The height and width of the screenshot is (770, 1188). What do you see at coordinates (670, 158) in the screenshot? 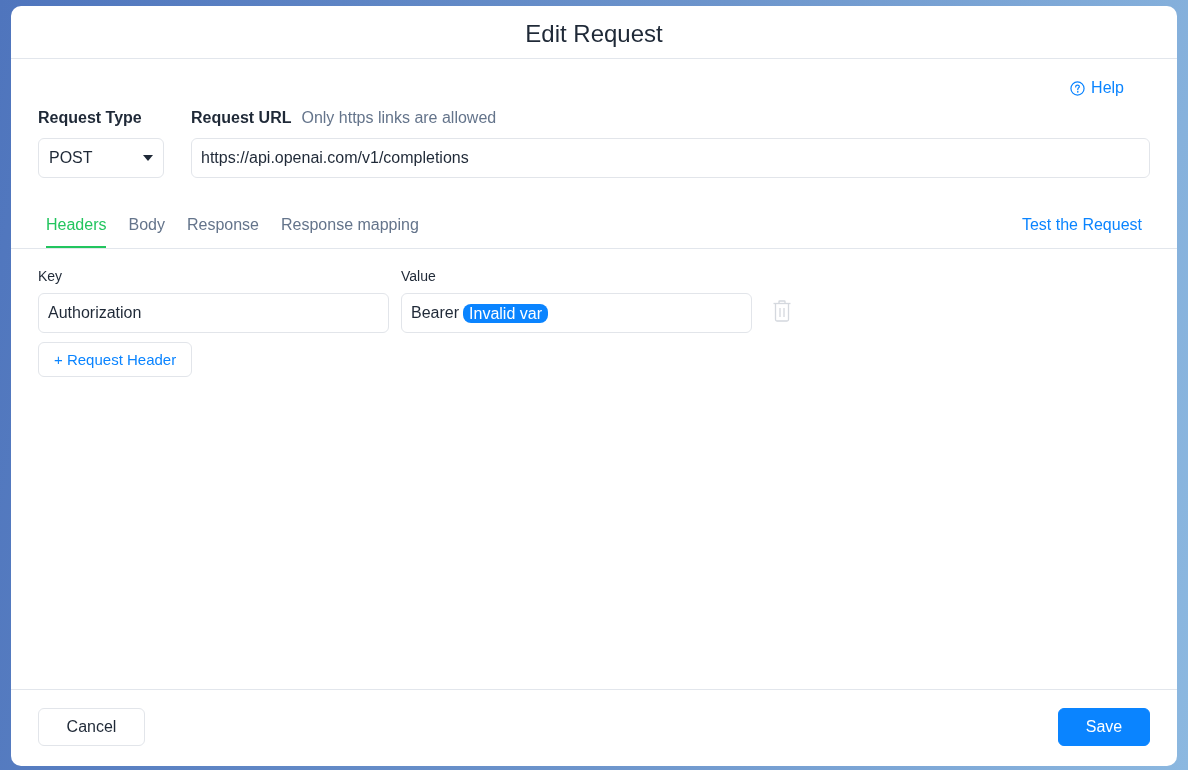
I see `url-field: https://api.openai.com/v1/completions` at bounding box center [670, 158].